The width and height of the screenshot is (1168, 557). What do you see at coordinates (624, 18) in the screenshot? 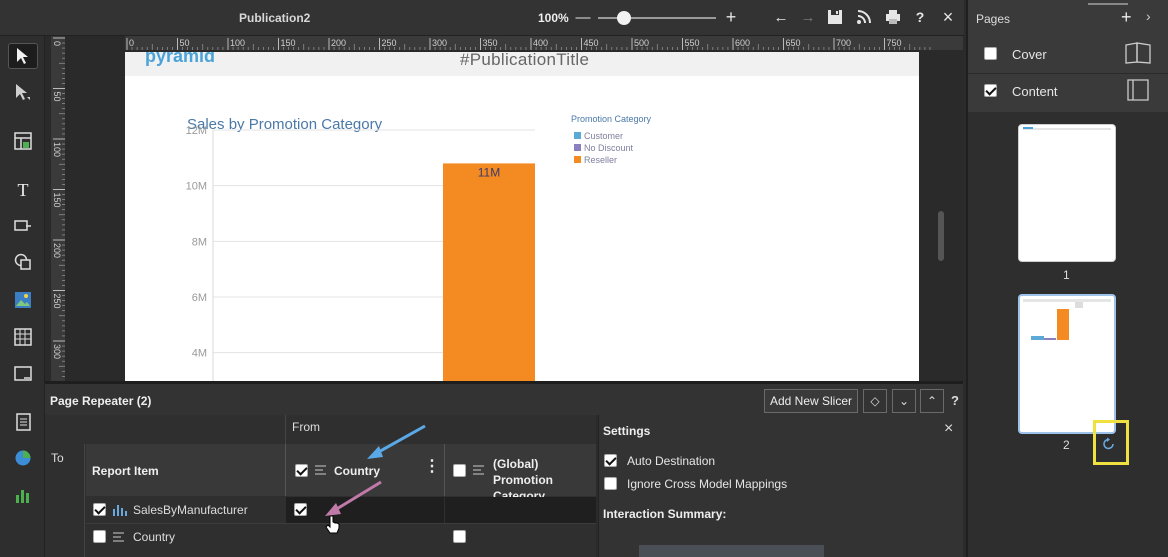
I see `zoom-slider-thumb` at bounding box center [624, 18].